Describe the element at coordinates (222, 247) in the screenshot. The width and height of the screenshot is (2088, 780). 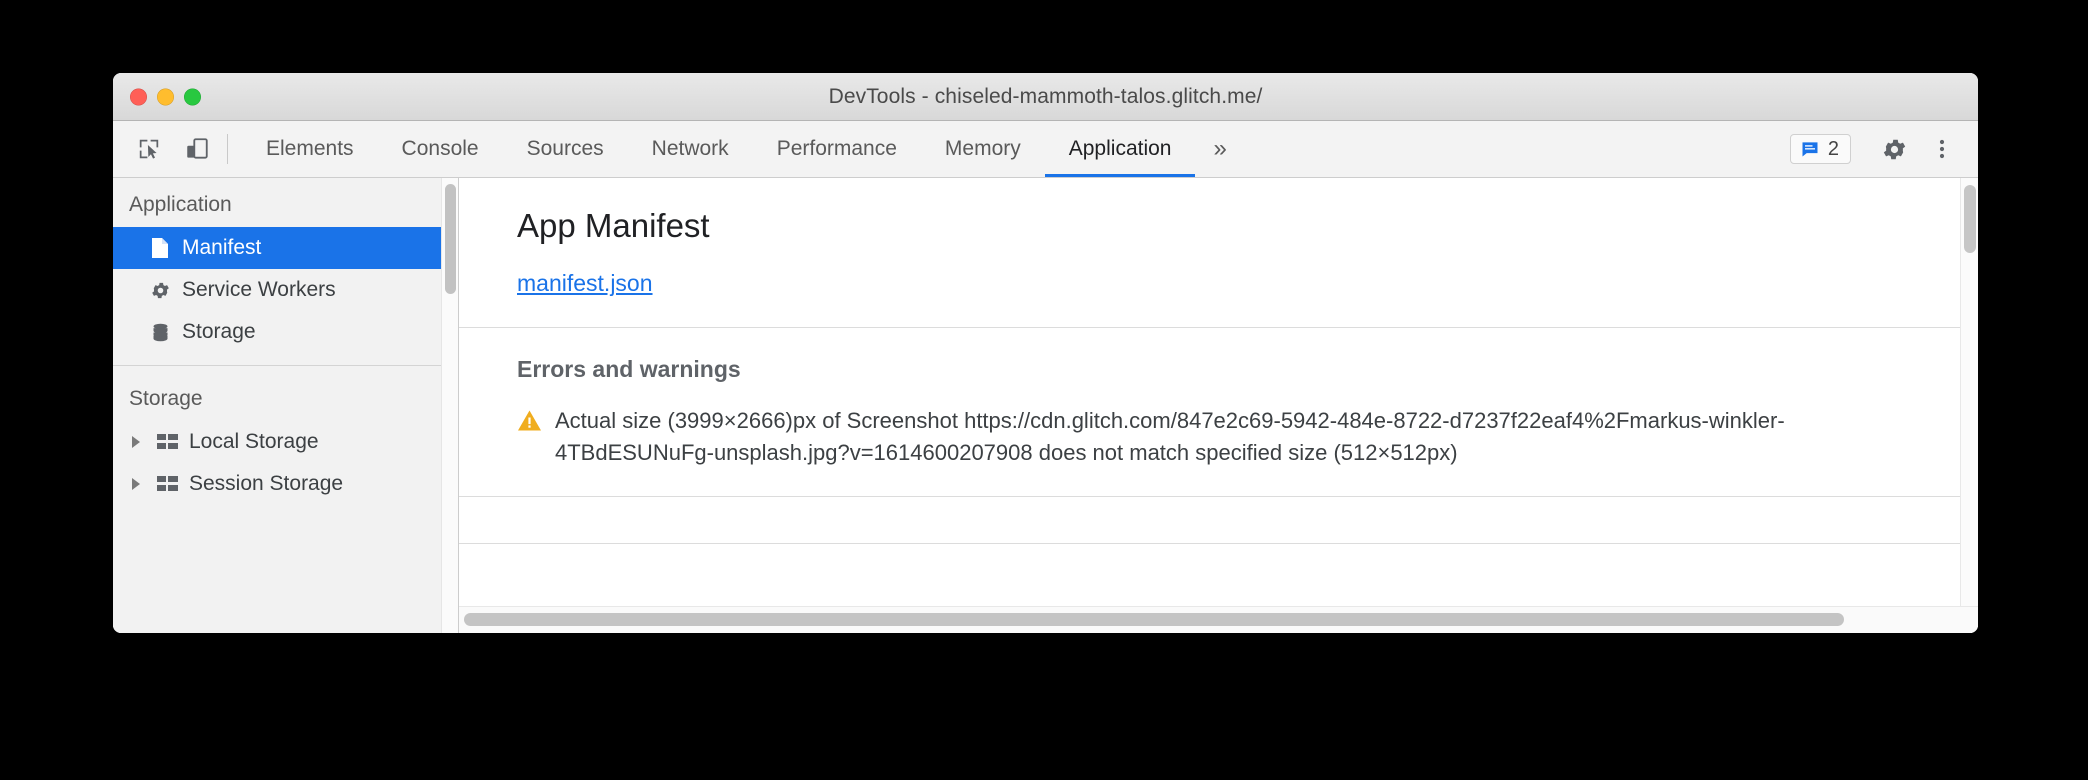
I see `sidebar-item-label: Manifest` at that location.